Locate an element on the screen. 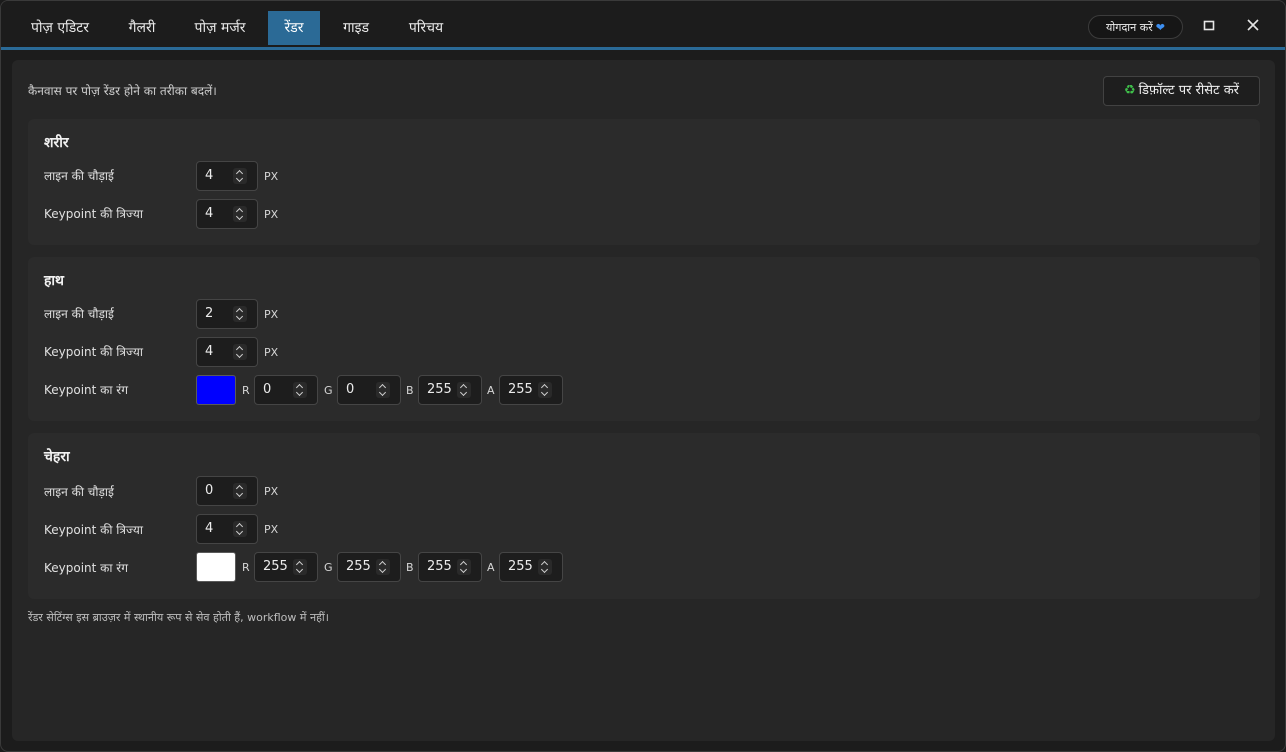 The height and width of the screenshot is (752, 1286). face-a-input: 255 is located at coordinates (531, 567).